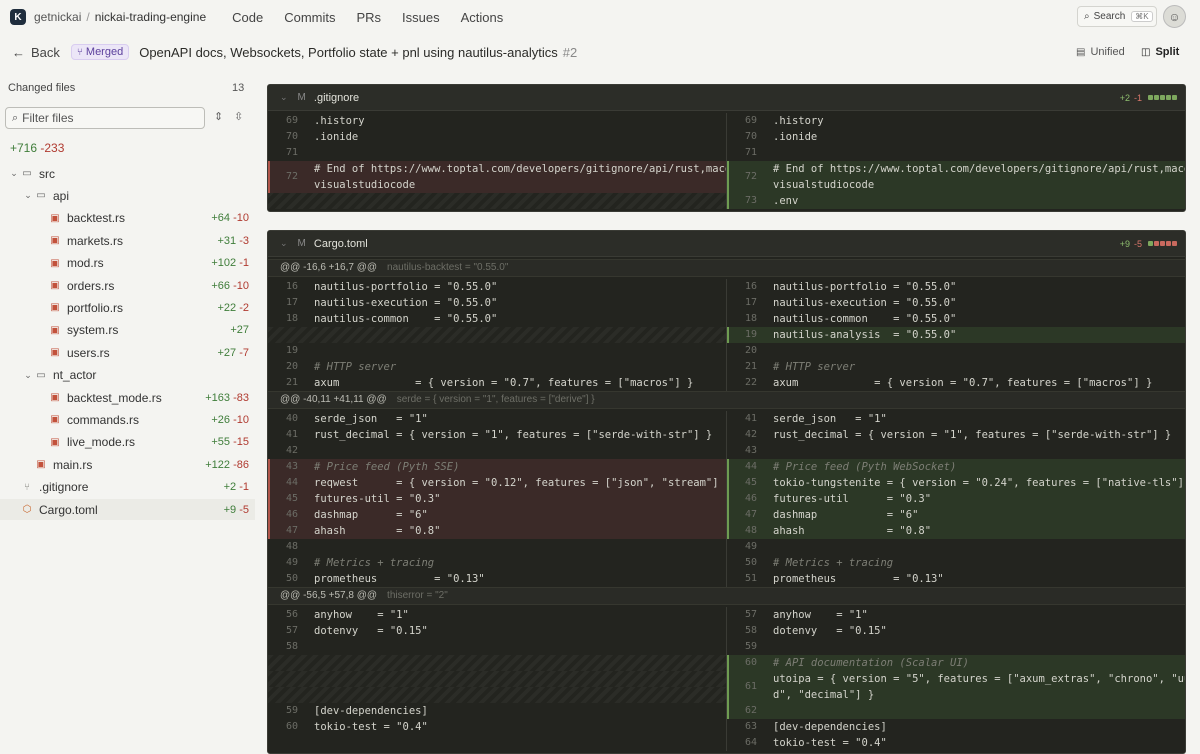  What do you see at coordinates (127, 240) in the screenshot?
I see `file-item: ▣ markets.rs +31 -3` at bounding box center [127, 240].